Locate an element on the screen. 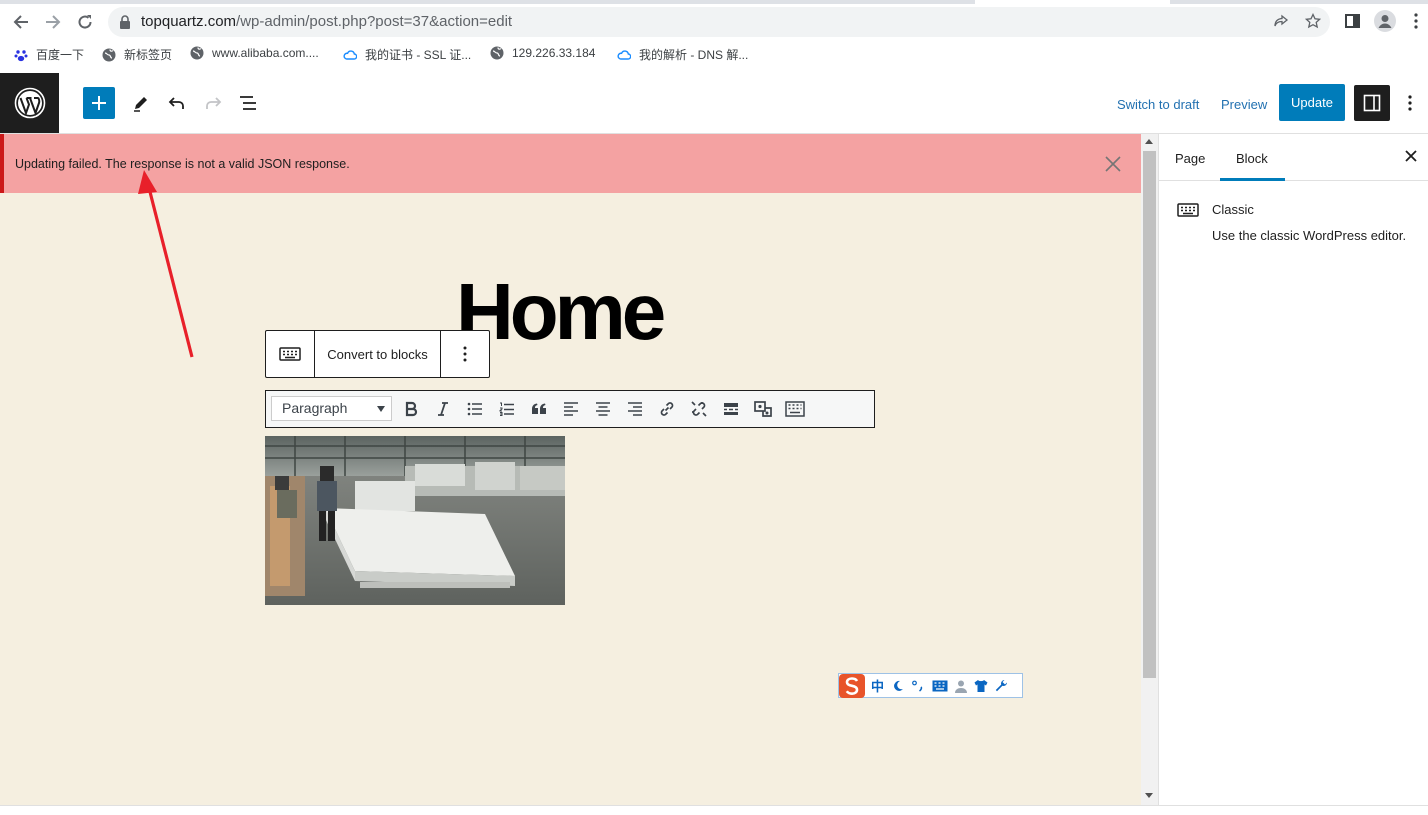  scroll-up-arrow-icon is located at coordinates (1149, 141).